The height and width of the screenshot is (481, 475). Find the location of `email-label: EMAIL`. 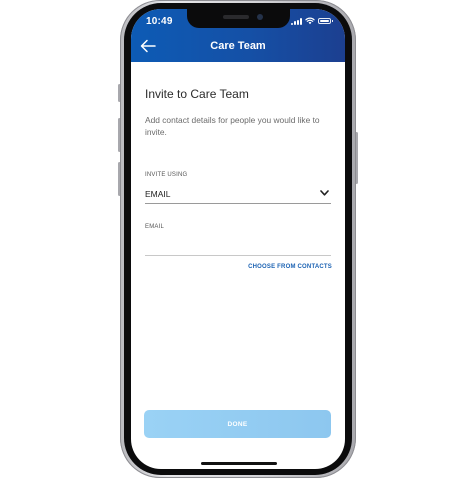

email-label: EMAIL is located at coordinates (155, 227).